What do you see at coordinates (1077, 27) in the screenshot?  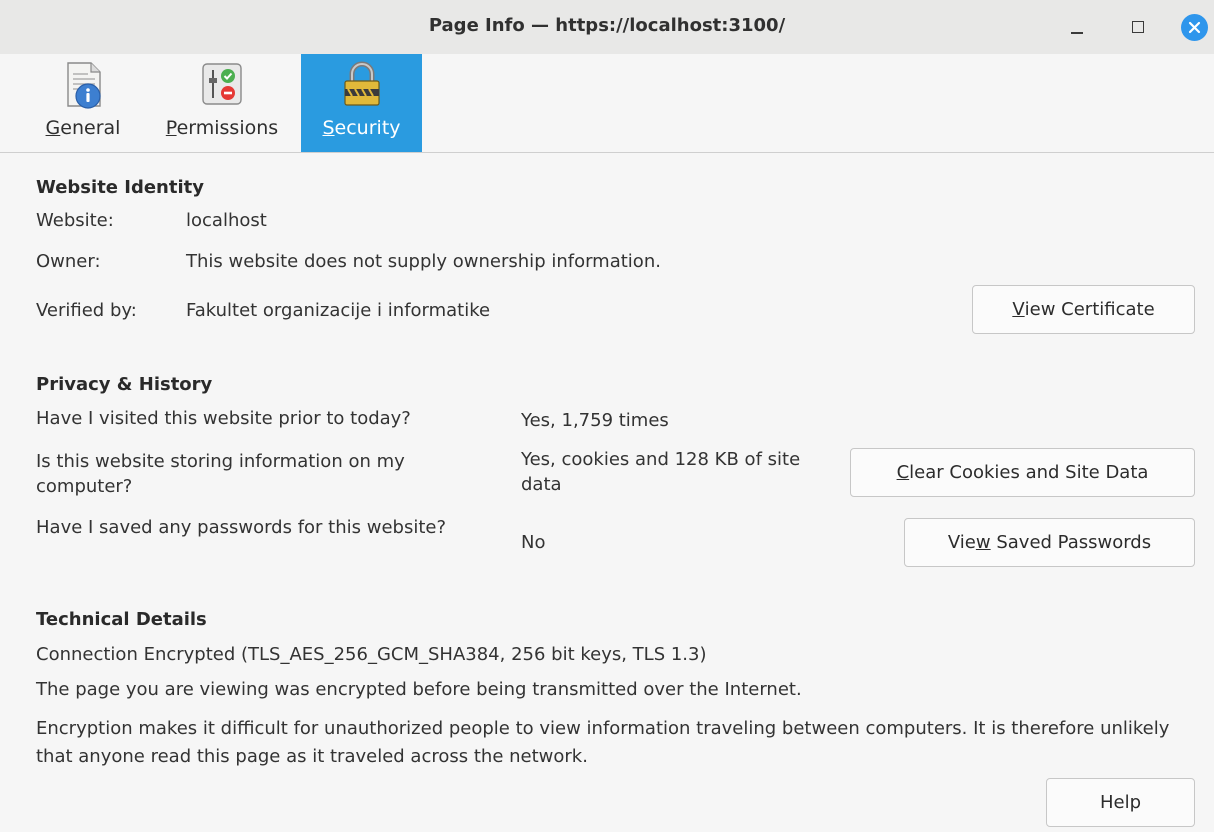 I see `minimize-button` at bounding box center [1077, 27].